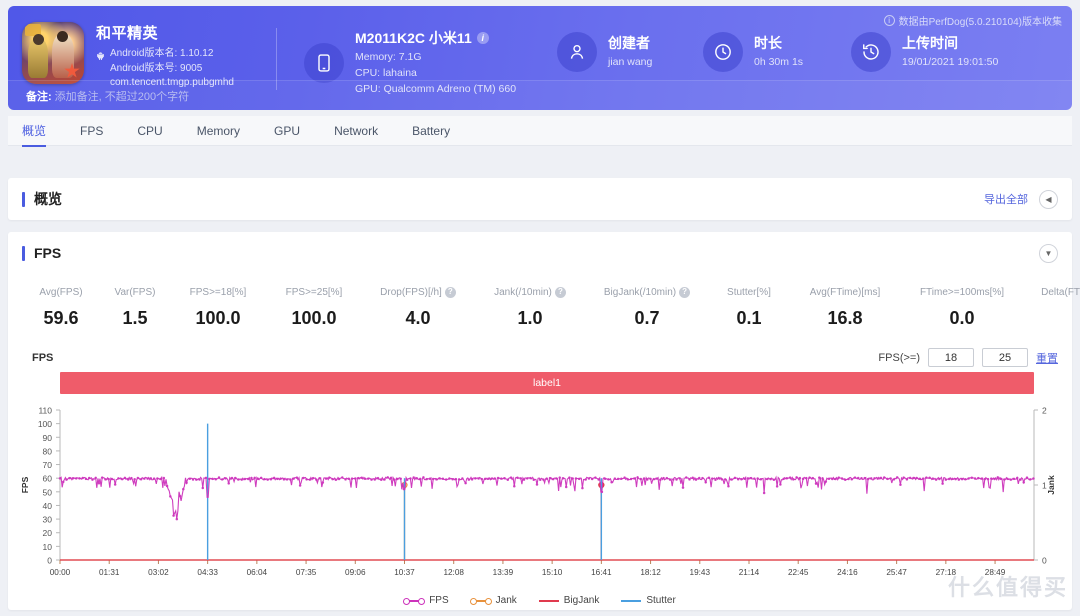  What do you see at coordinates (411, 292) in the screenshot?
I see `stat-label: Drop(FPS)[/h]` at bounding box center [411, 292].